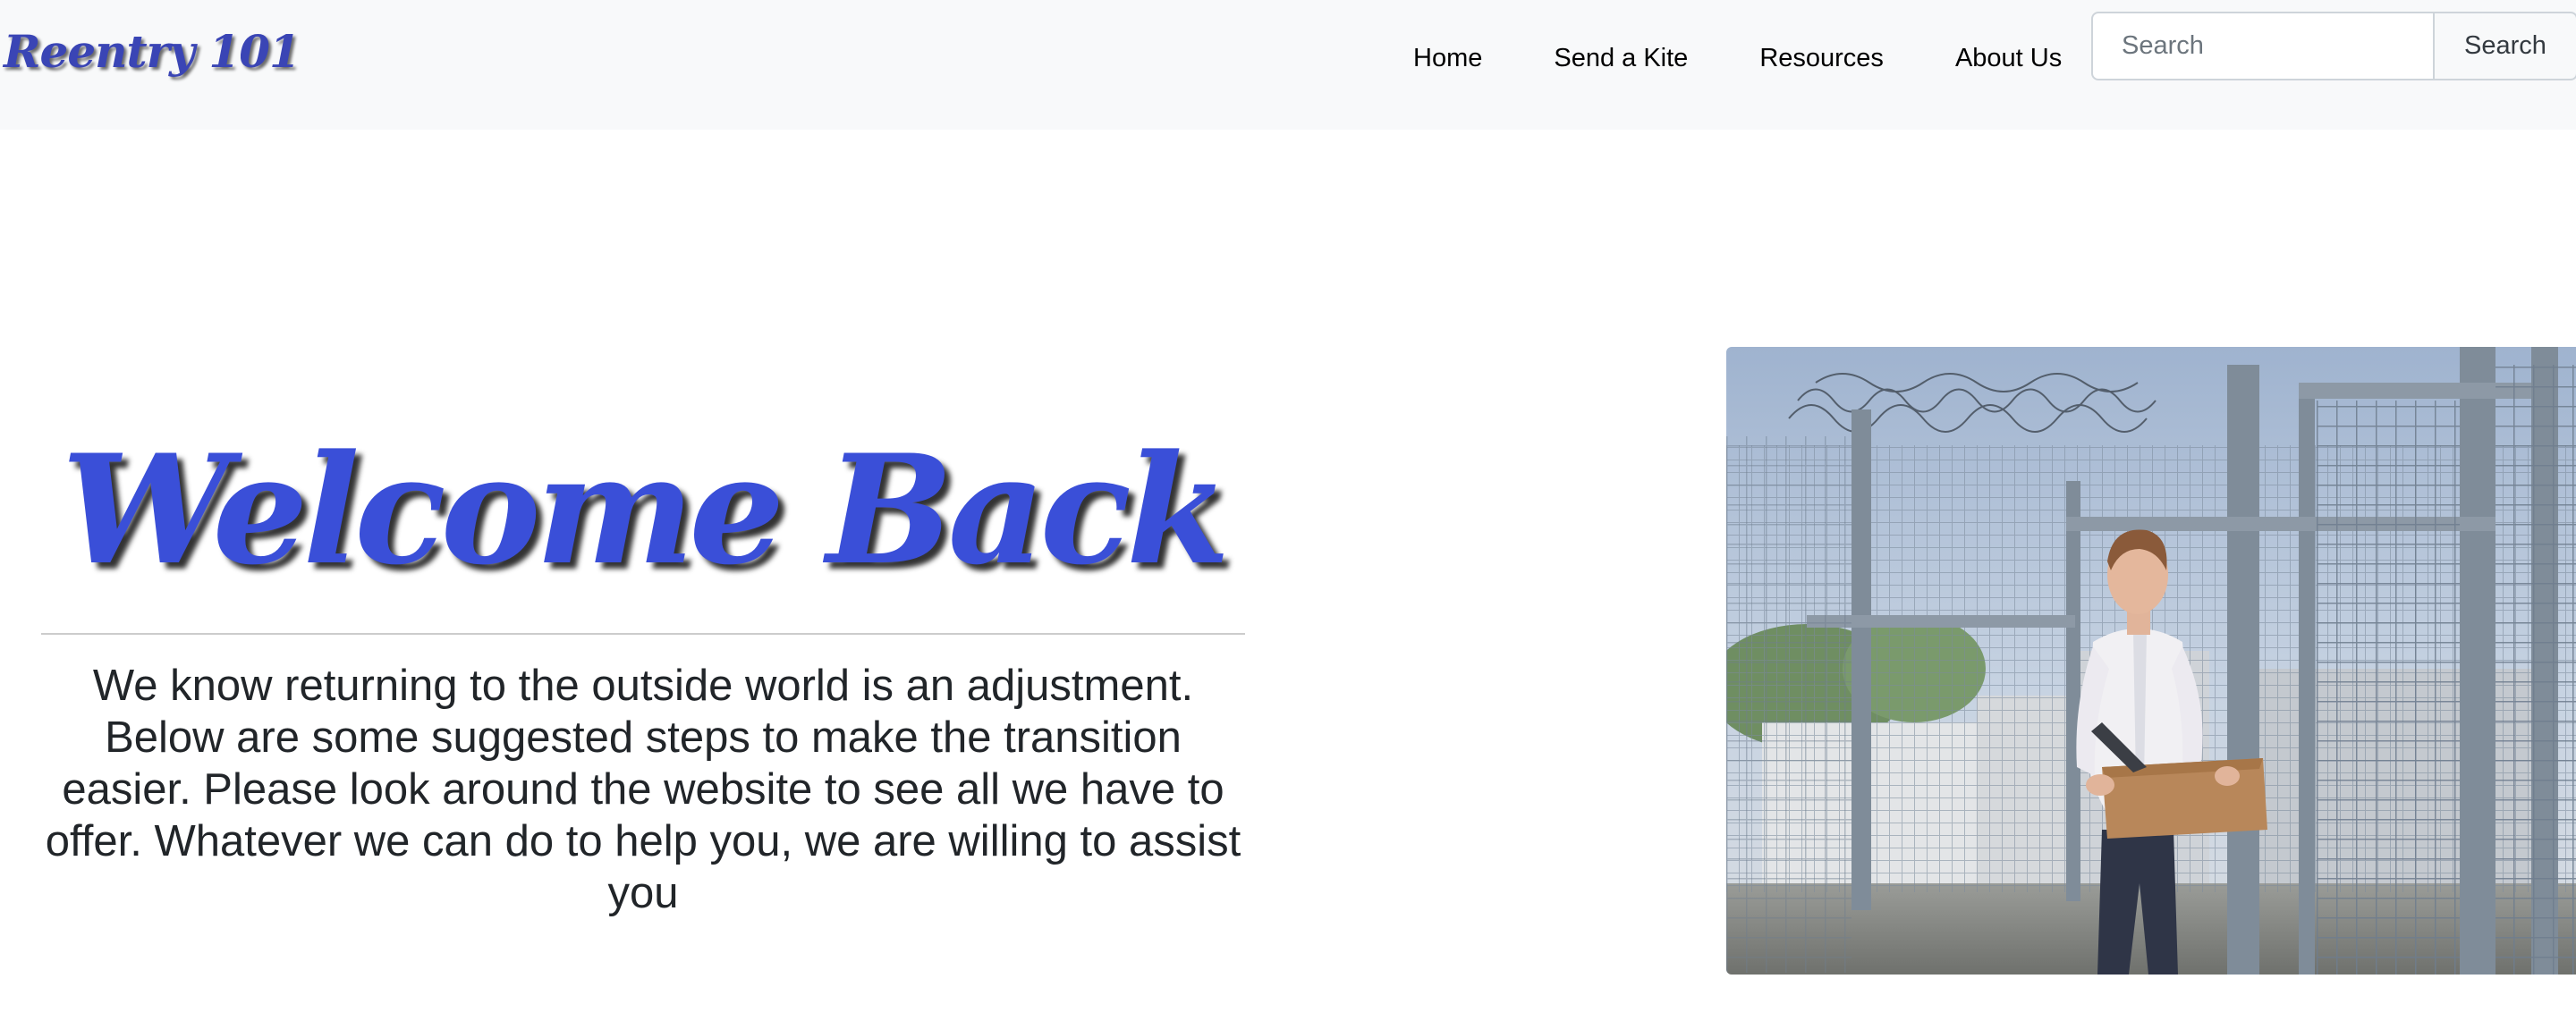 The height and width of the screenshot is (1021, 2576). What do you see at coordinates (646, 509) in the screenshot?
I see `welcome-title: Welcome Back` at bounding box center [646, 509].